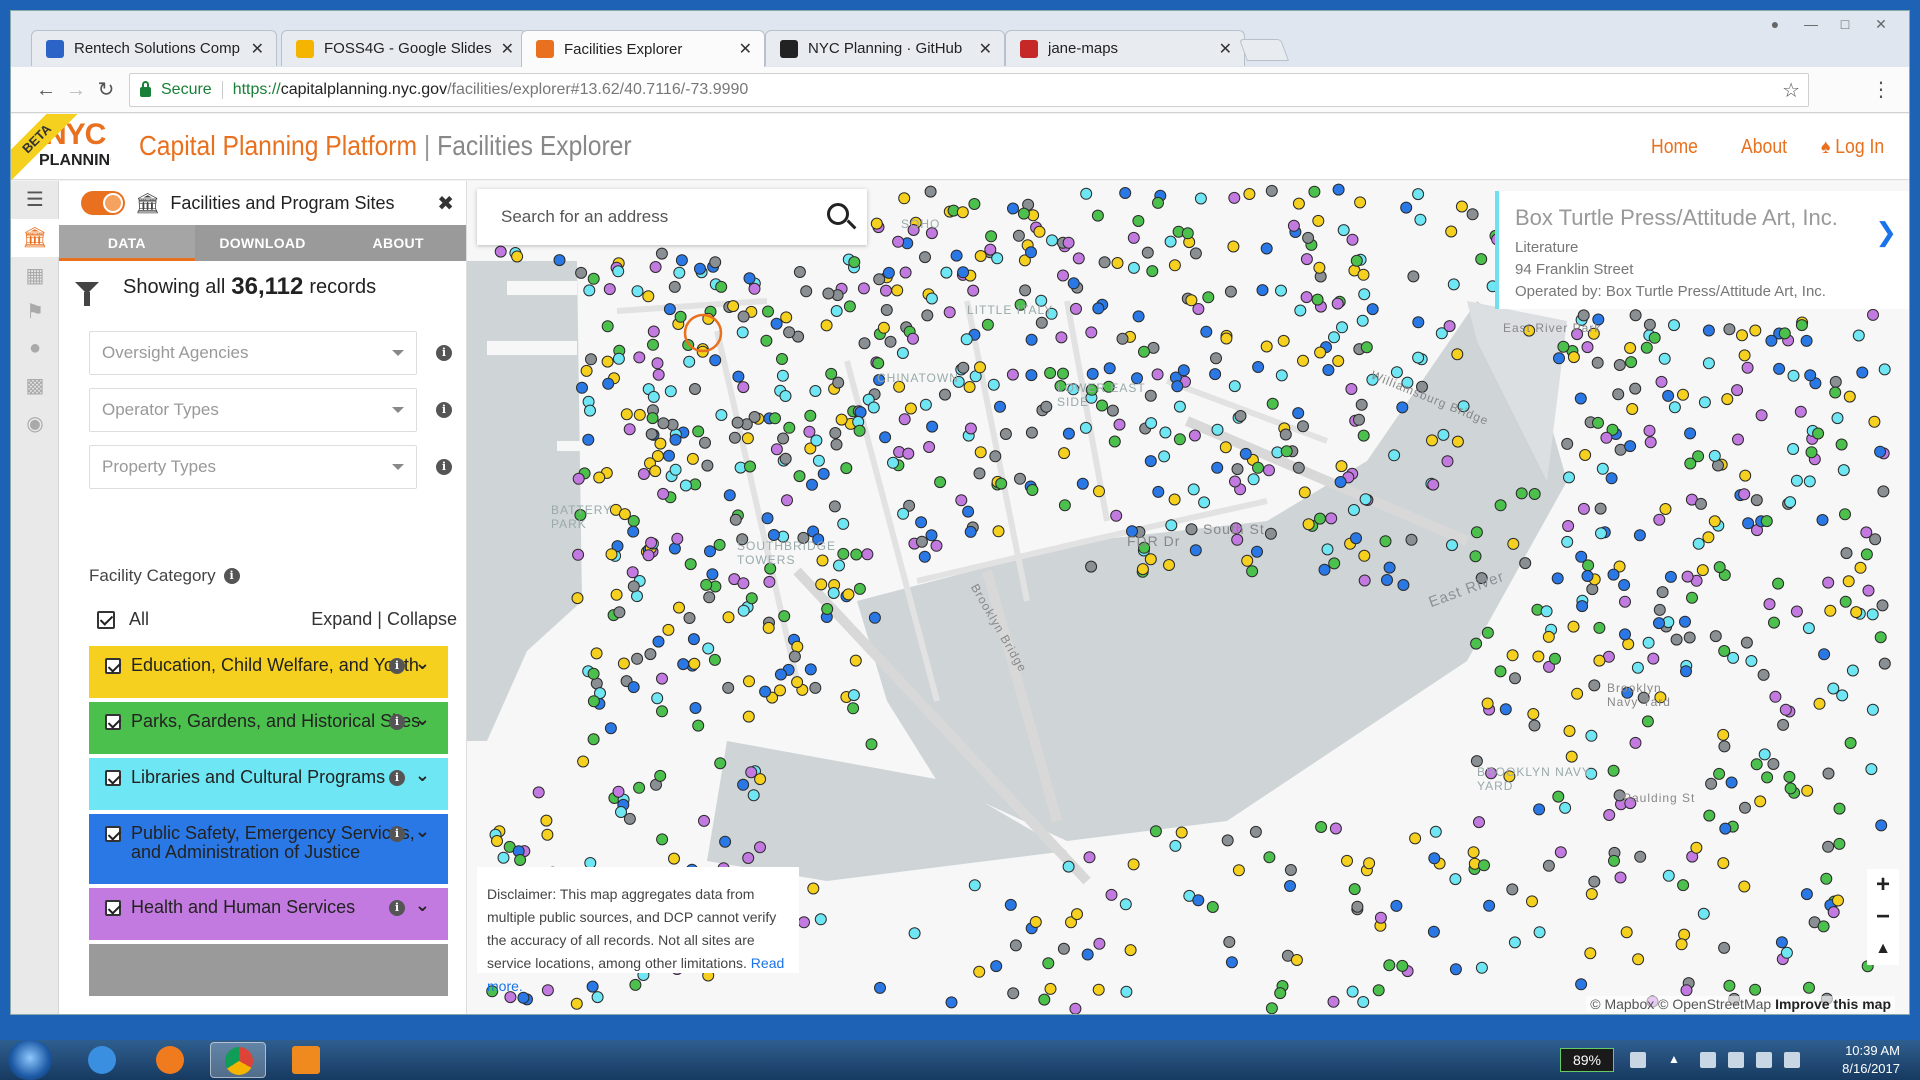 This screenshot has width=1920, height=1080. Describe the element at coordinates (1860, 1060) in the screenshot. I see `system-clock: 10:39 AM 8/16/2017` at that location.